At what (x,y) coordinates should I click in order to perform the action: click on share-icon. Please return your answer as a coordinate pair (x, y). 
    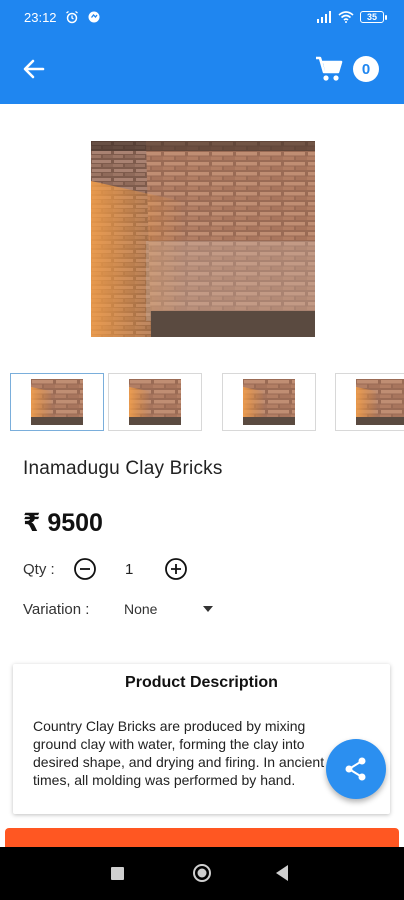
    Looking at the image, I should click on (355, 769).